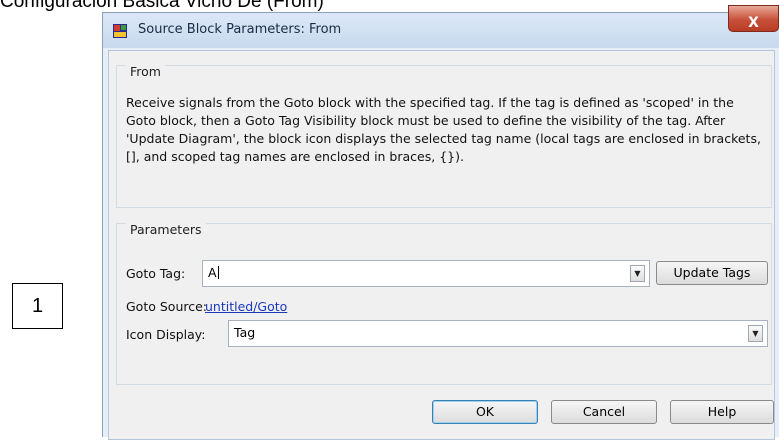 The height and width of the screenshot is (440, 779). Describe the element at coordinates (246, 306) in the screenshot. I see `goto-source-link: untitled/Goto` at that location.